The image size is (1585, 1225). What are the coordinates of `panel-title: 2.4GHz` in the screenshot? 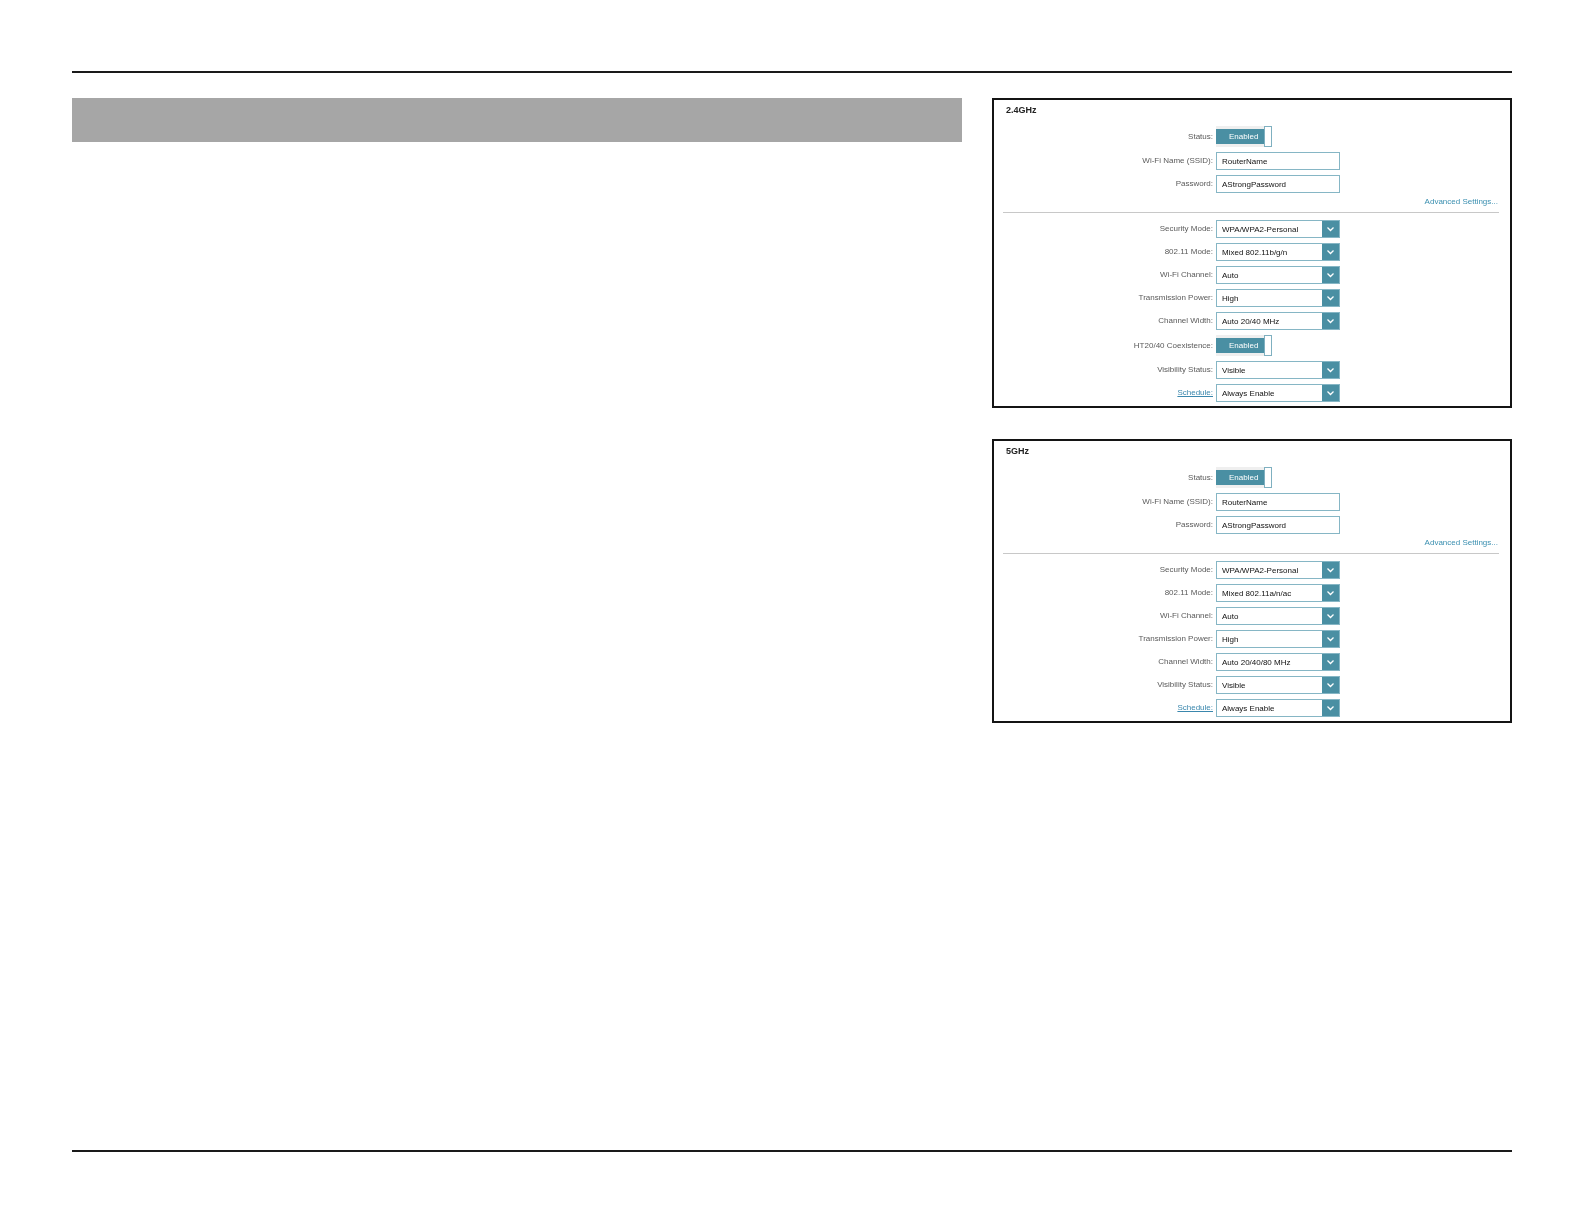 It's located at (1021, 110).